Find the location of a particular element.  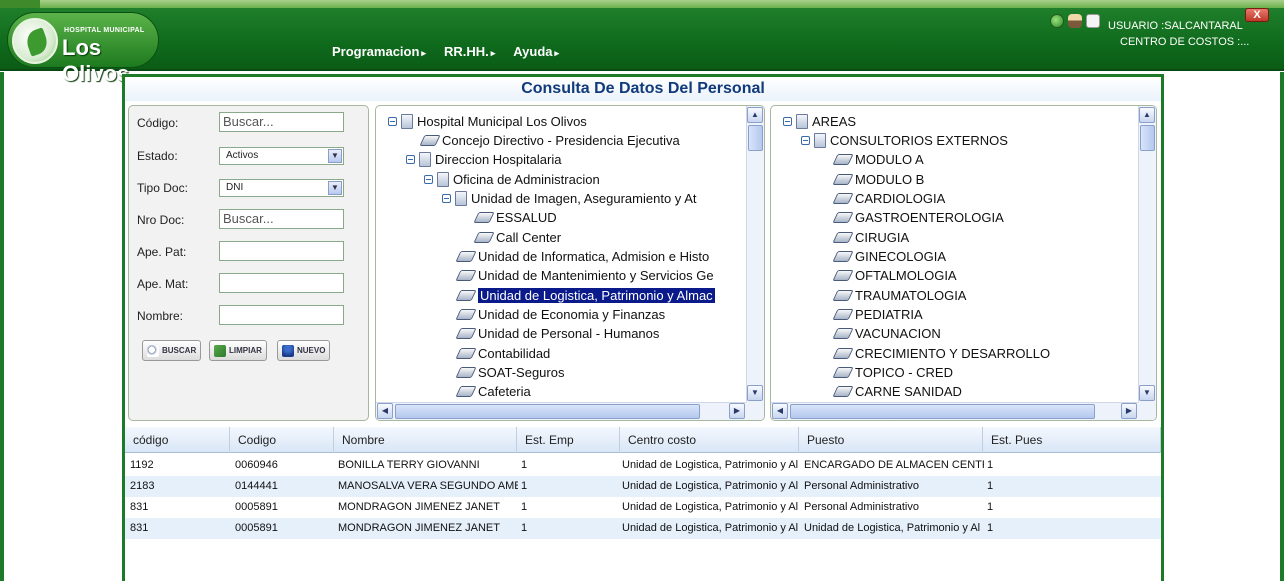

tree-node: GASTROENTEROLOGIA is located at coordinates (918, 217).